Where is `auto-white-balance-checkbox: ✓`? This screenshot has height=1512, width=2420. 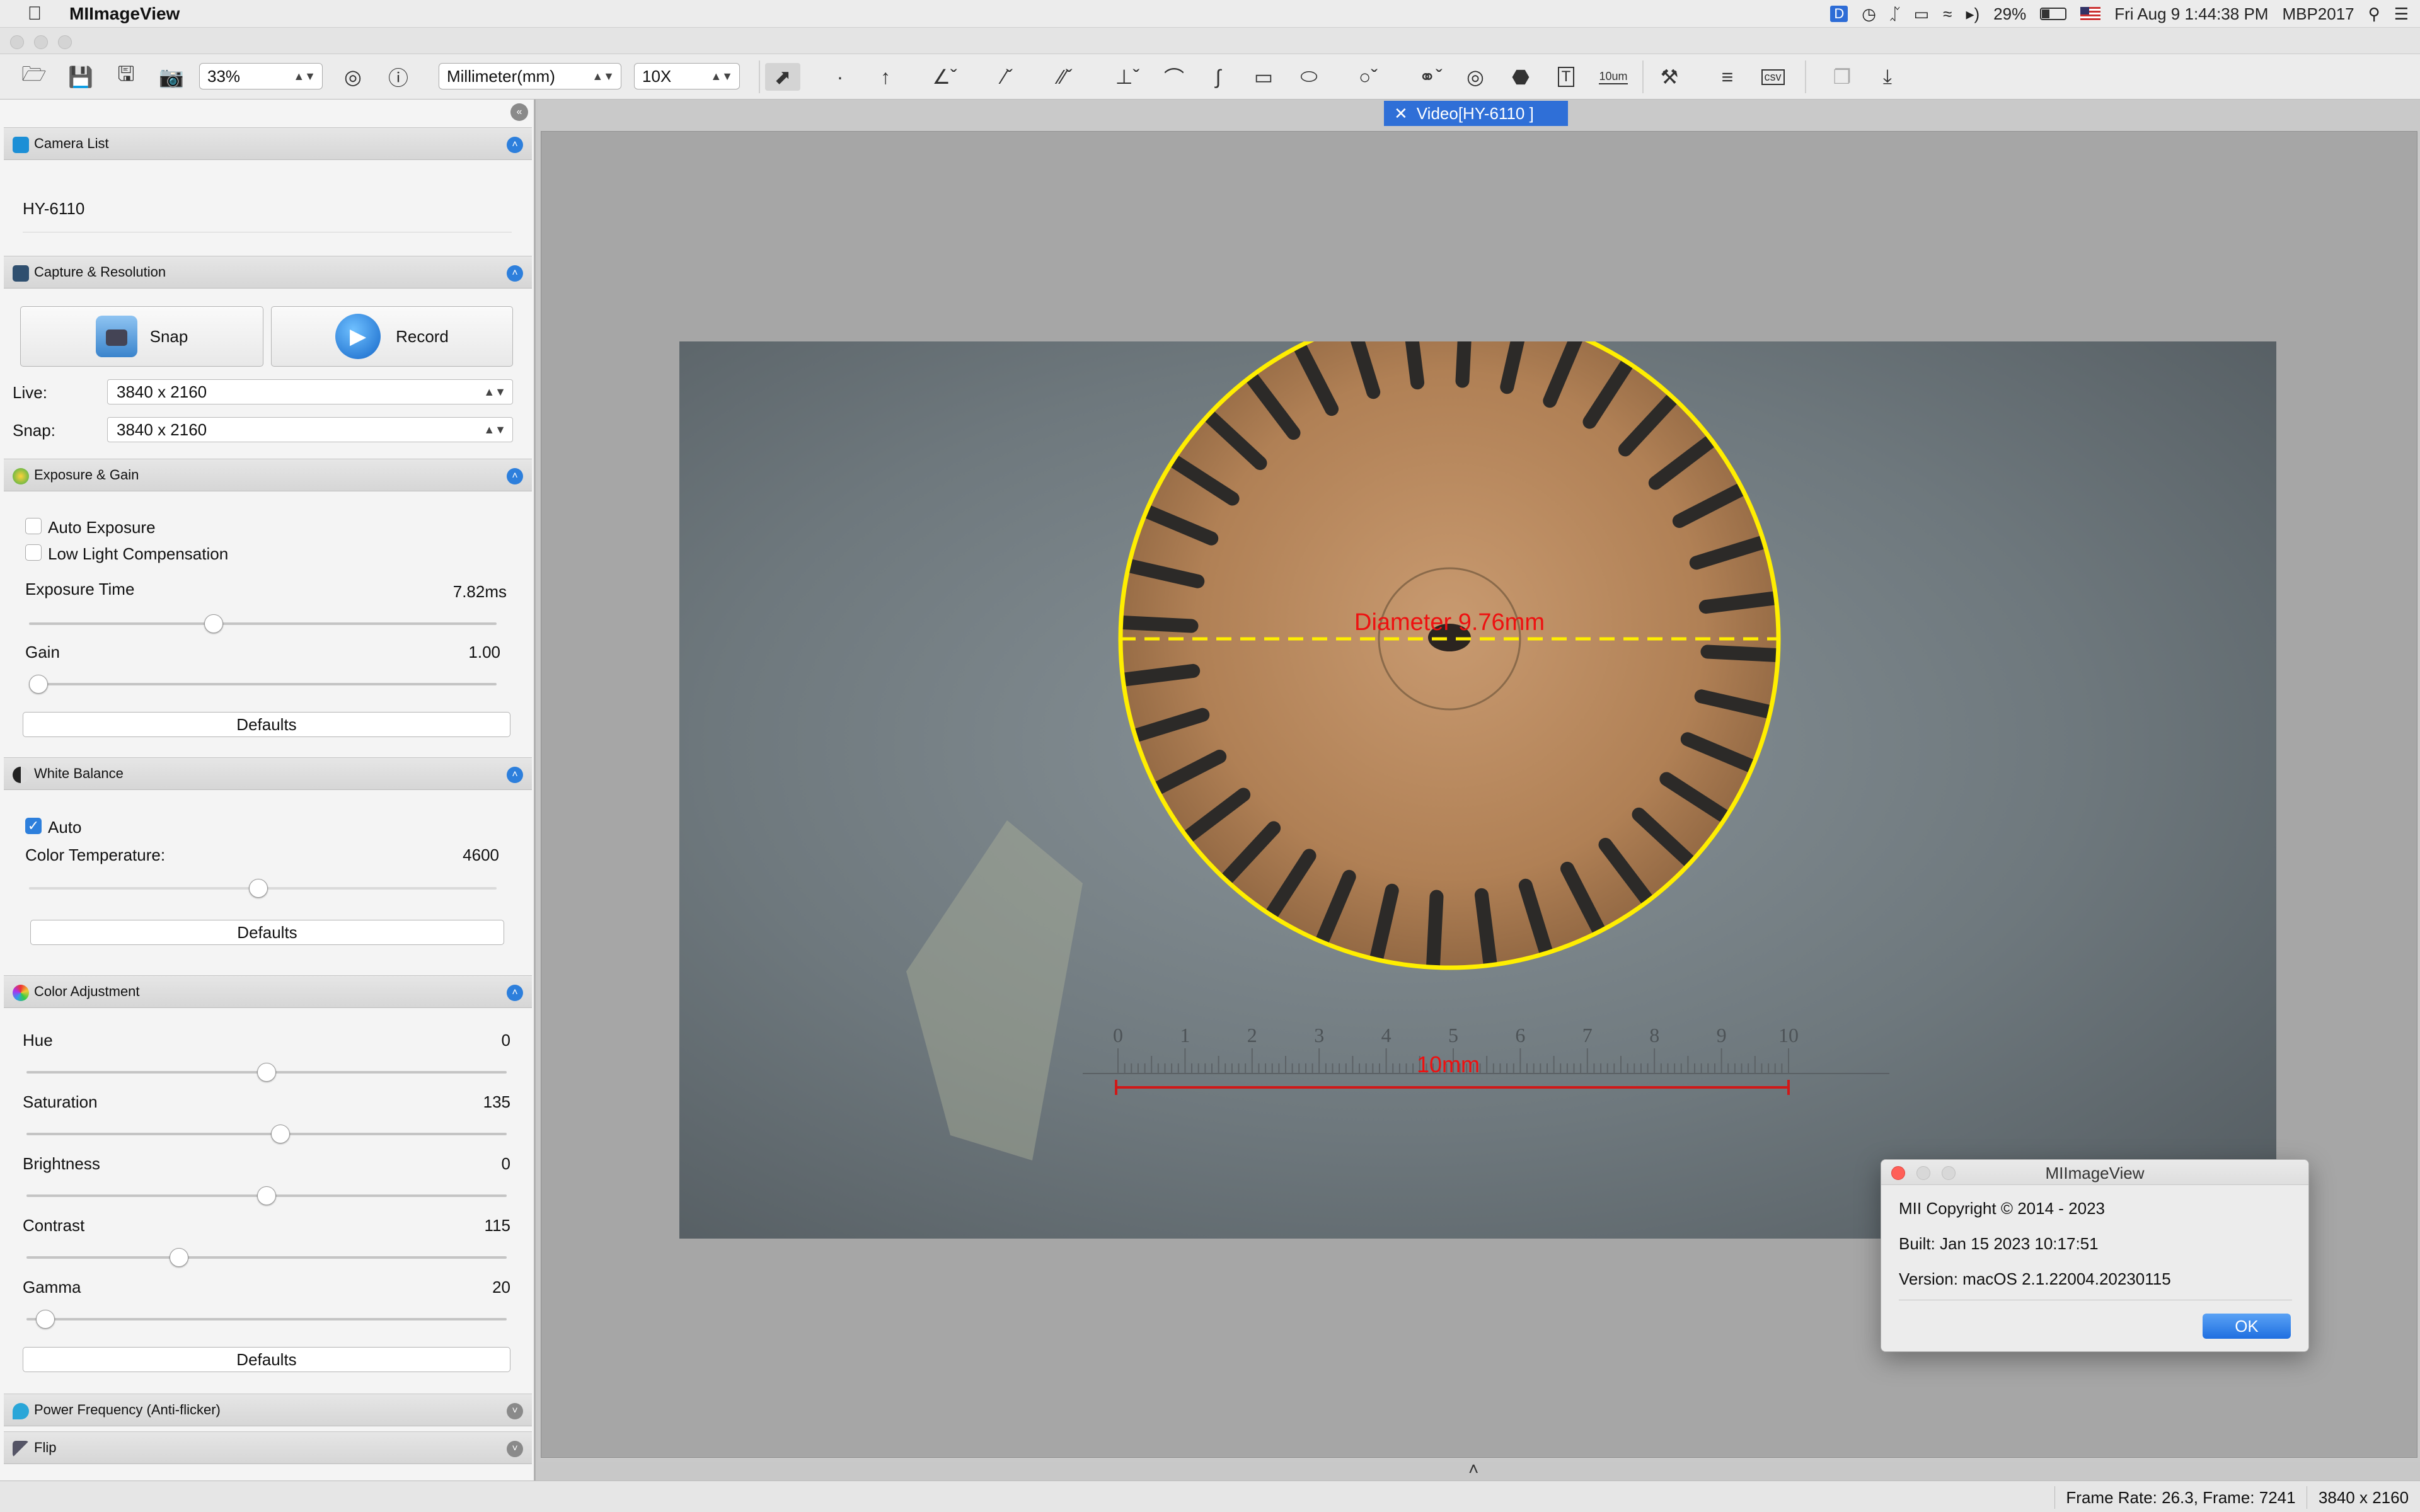 auto-white-balance-checkbox: ✓ is located at coordinates (33, 826).